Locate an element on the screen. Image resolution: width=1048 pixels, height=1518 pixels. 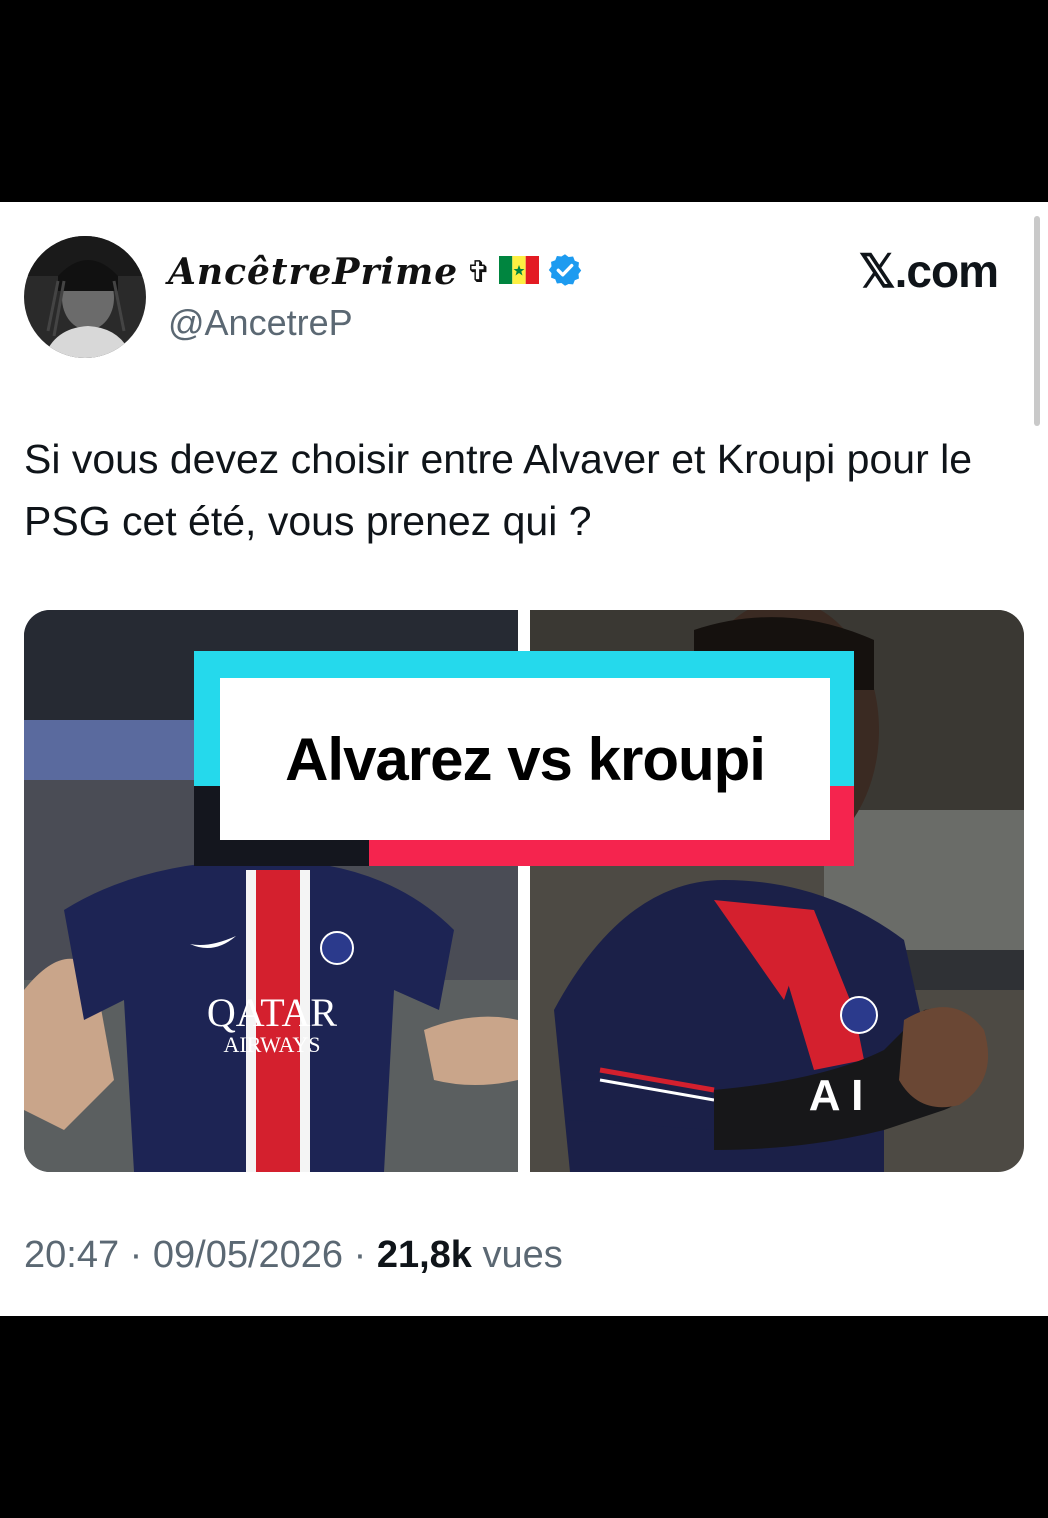
video-title-overlay: Alvarez vs kroupi is located at coordinates (524, 758).